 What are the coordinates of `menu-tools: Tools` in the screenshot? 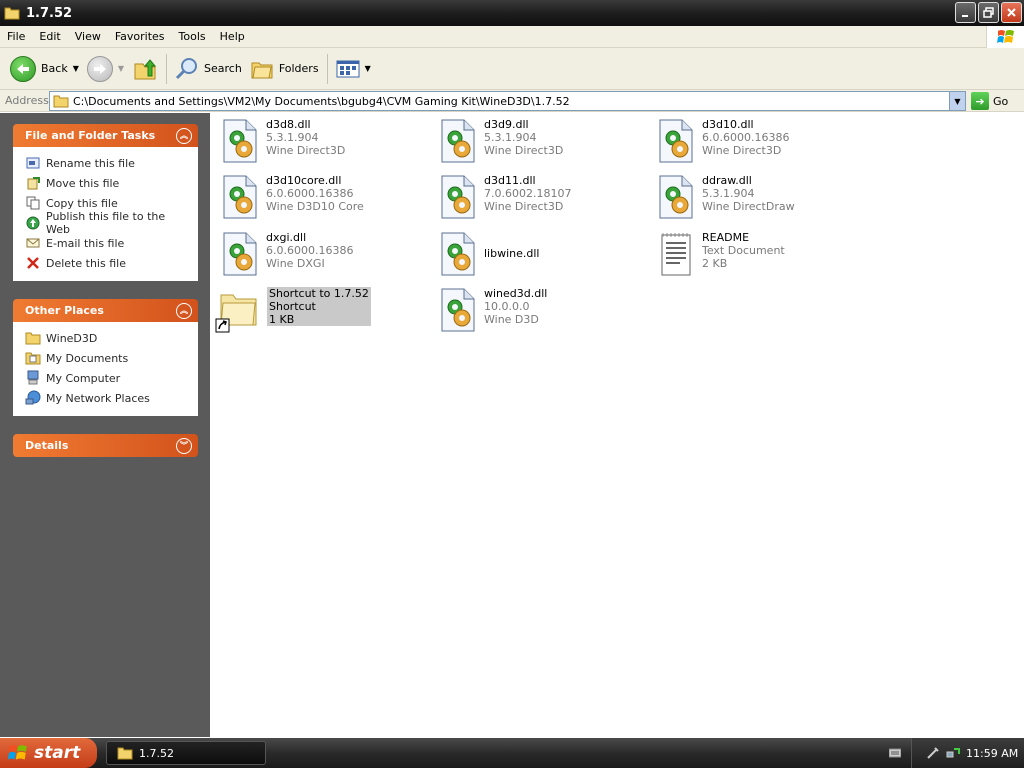 It's located at (192, 36).